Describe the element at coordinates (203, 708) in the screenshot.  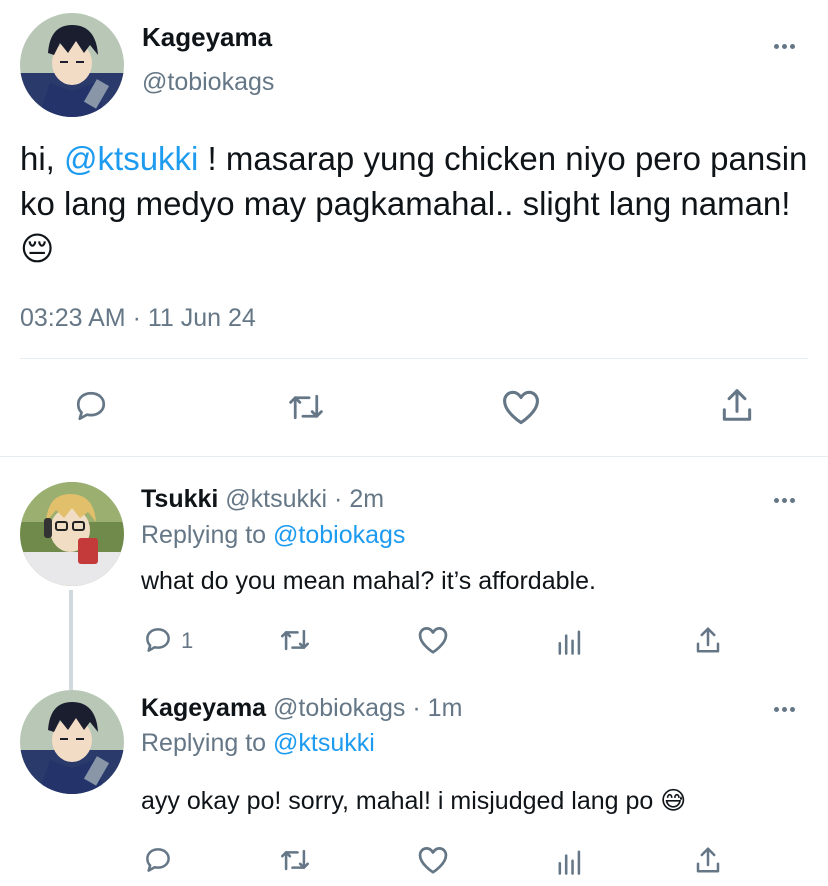
I see `reply-author-name: Kageyama` at that location.